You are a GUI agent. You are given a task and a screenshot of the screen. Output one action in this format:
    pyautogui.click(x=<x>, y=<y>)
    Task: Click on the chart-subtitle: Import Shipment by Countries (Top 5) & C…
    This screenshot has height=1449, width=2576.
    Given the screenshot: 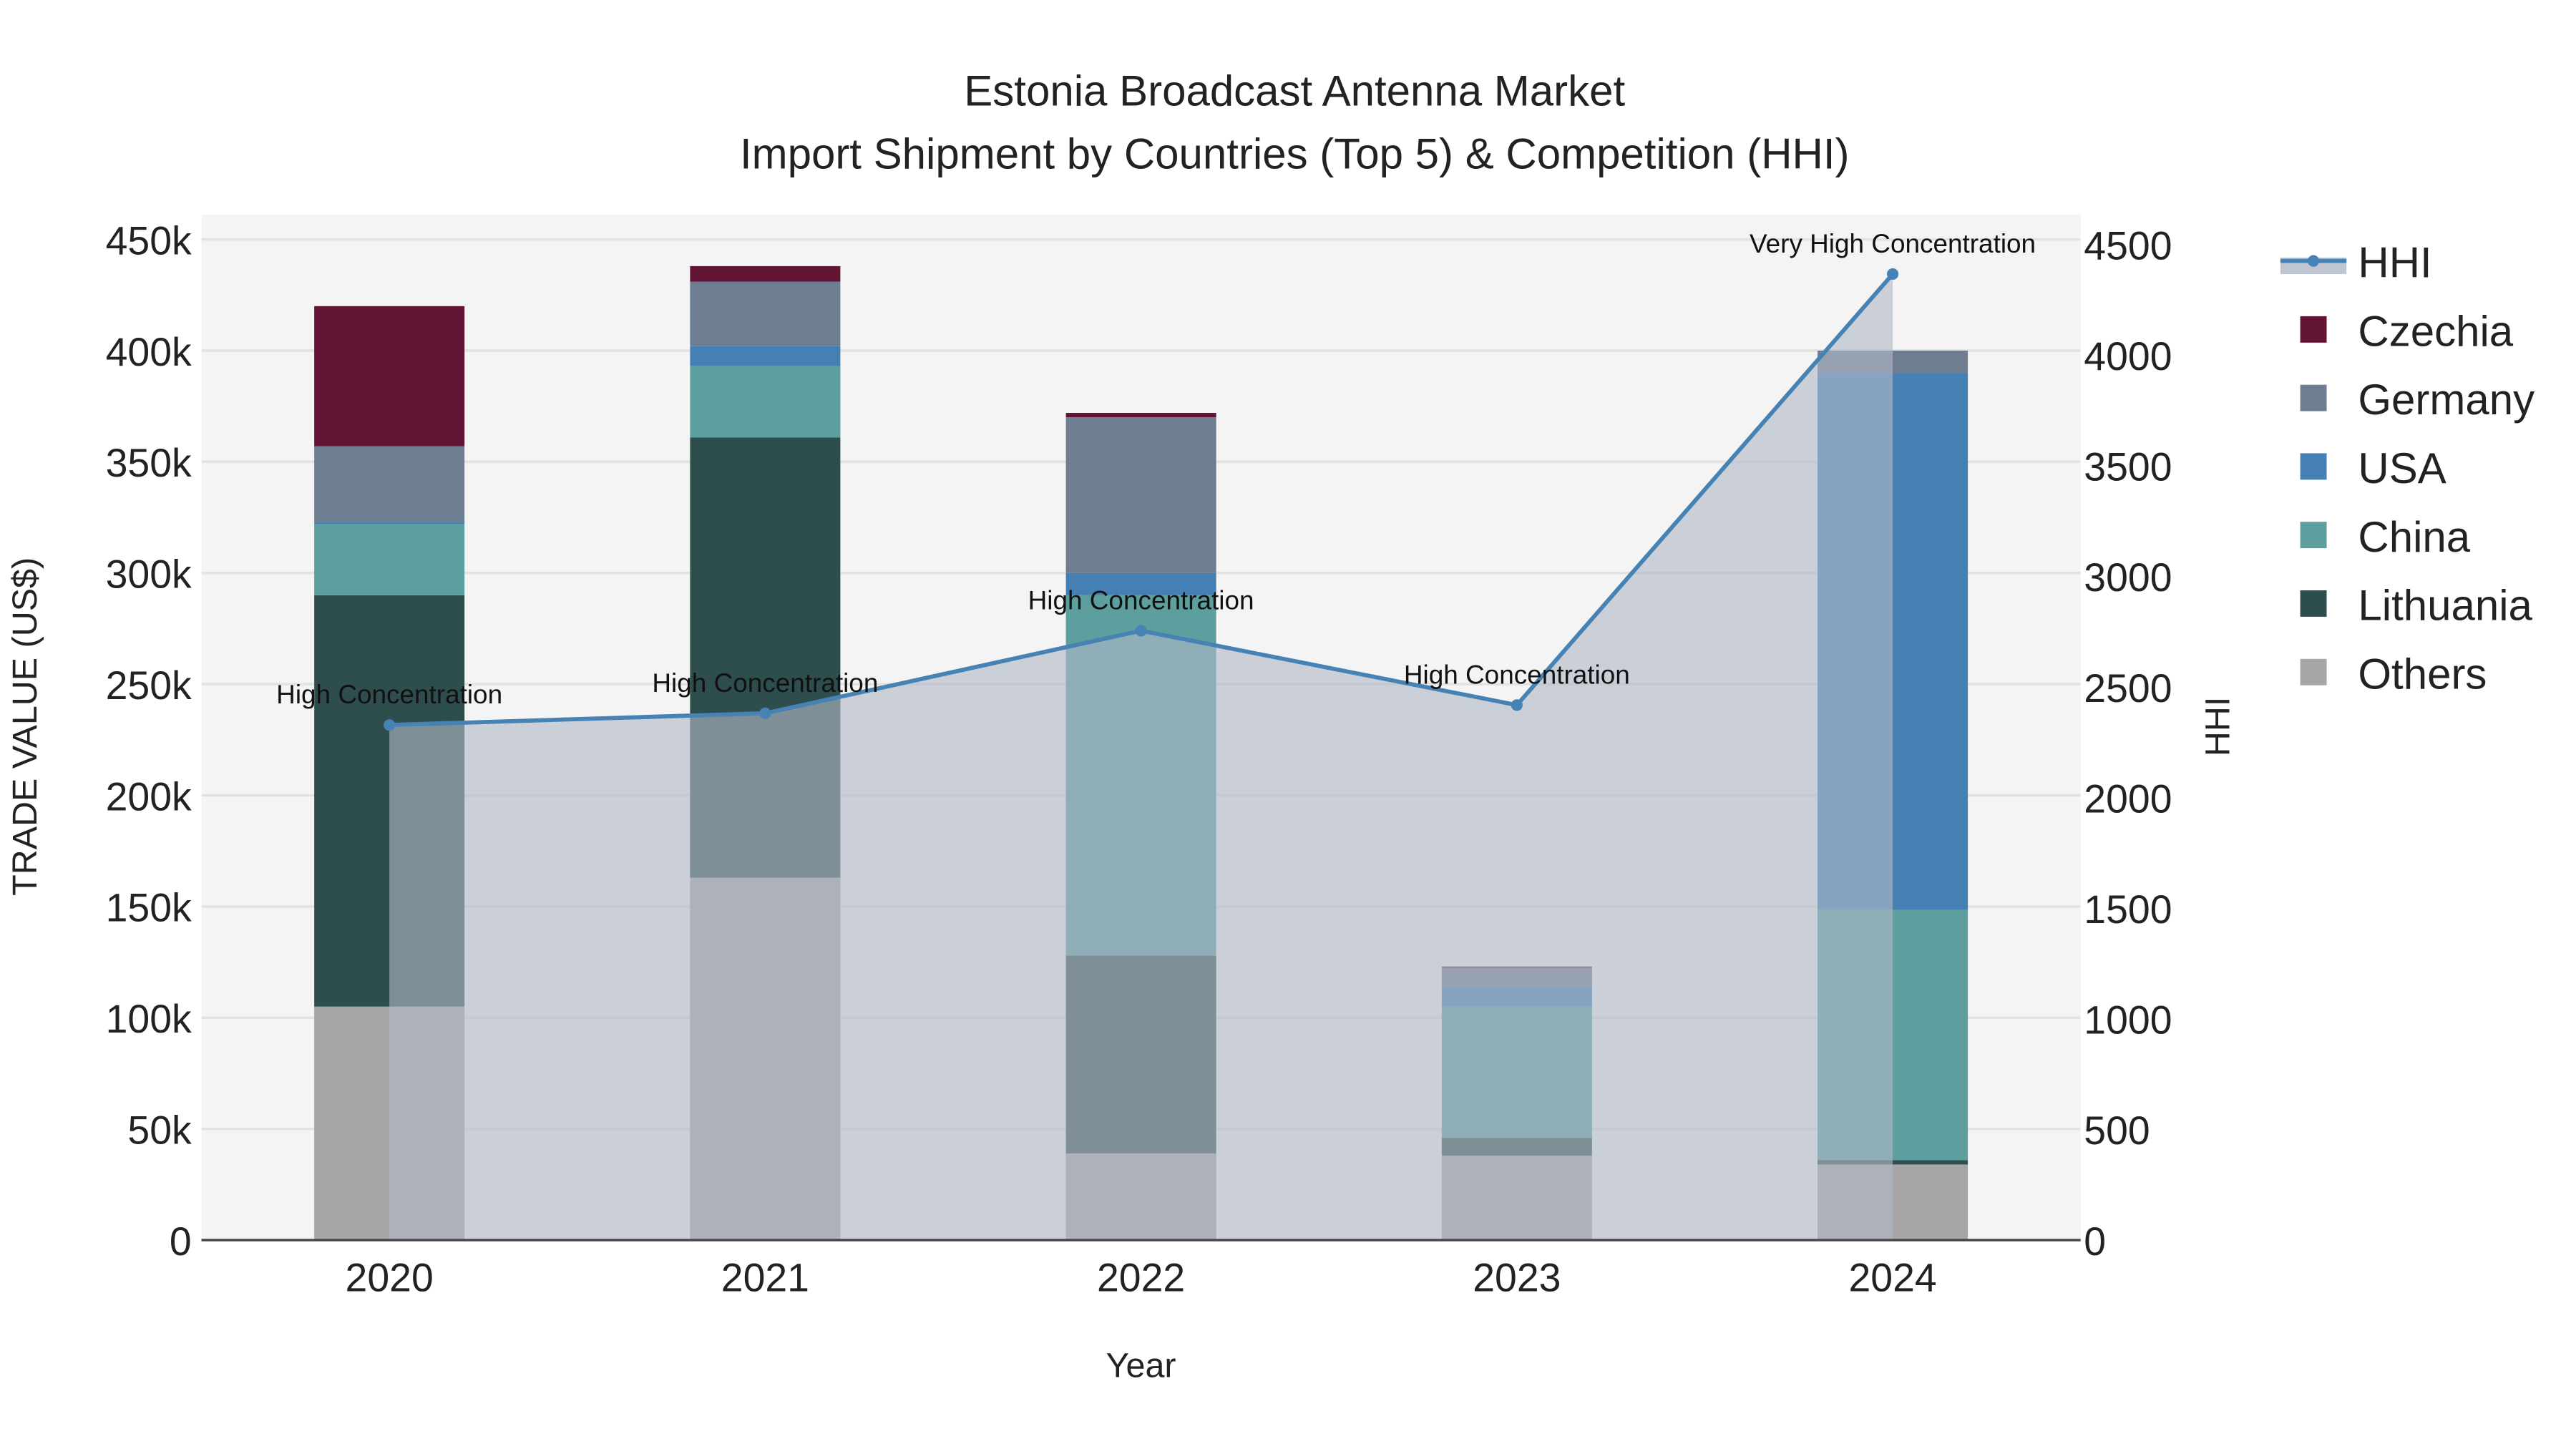 What is the action you would take?
    pyautogui.click(x=1295, y=153)
    